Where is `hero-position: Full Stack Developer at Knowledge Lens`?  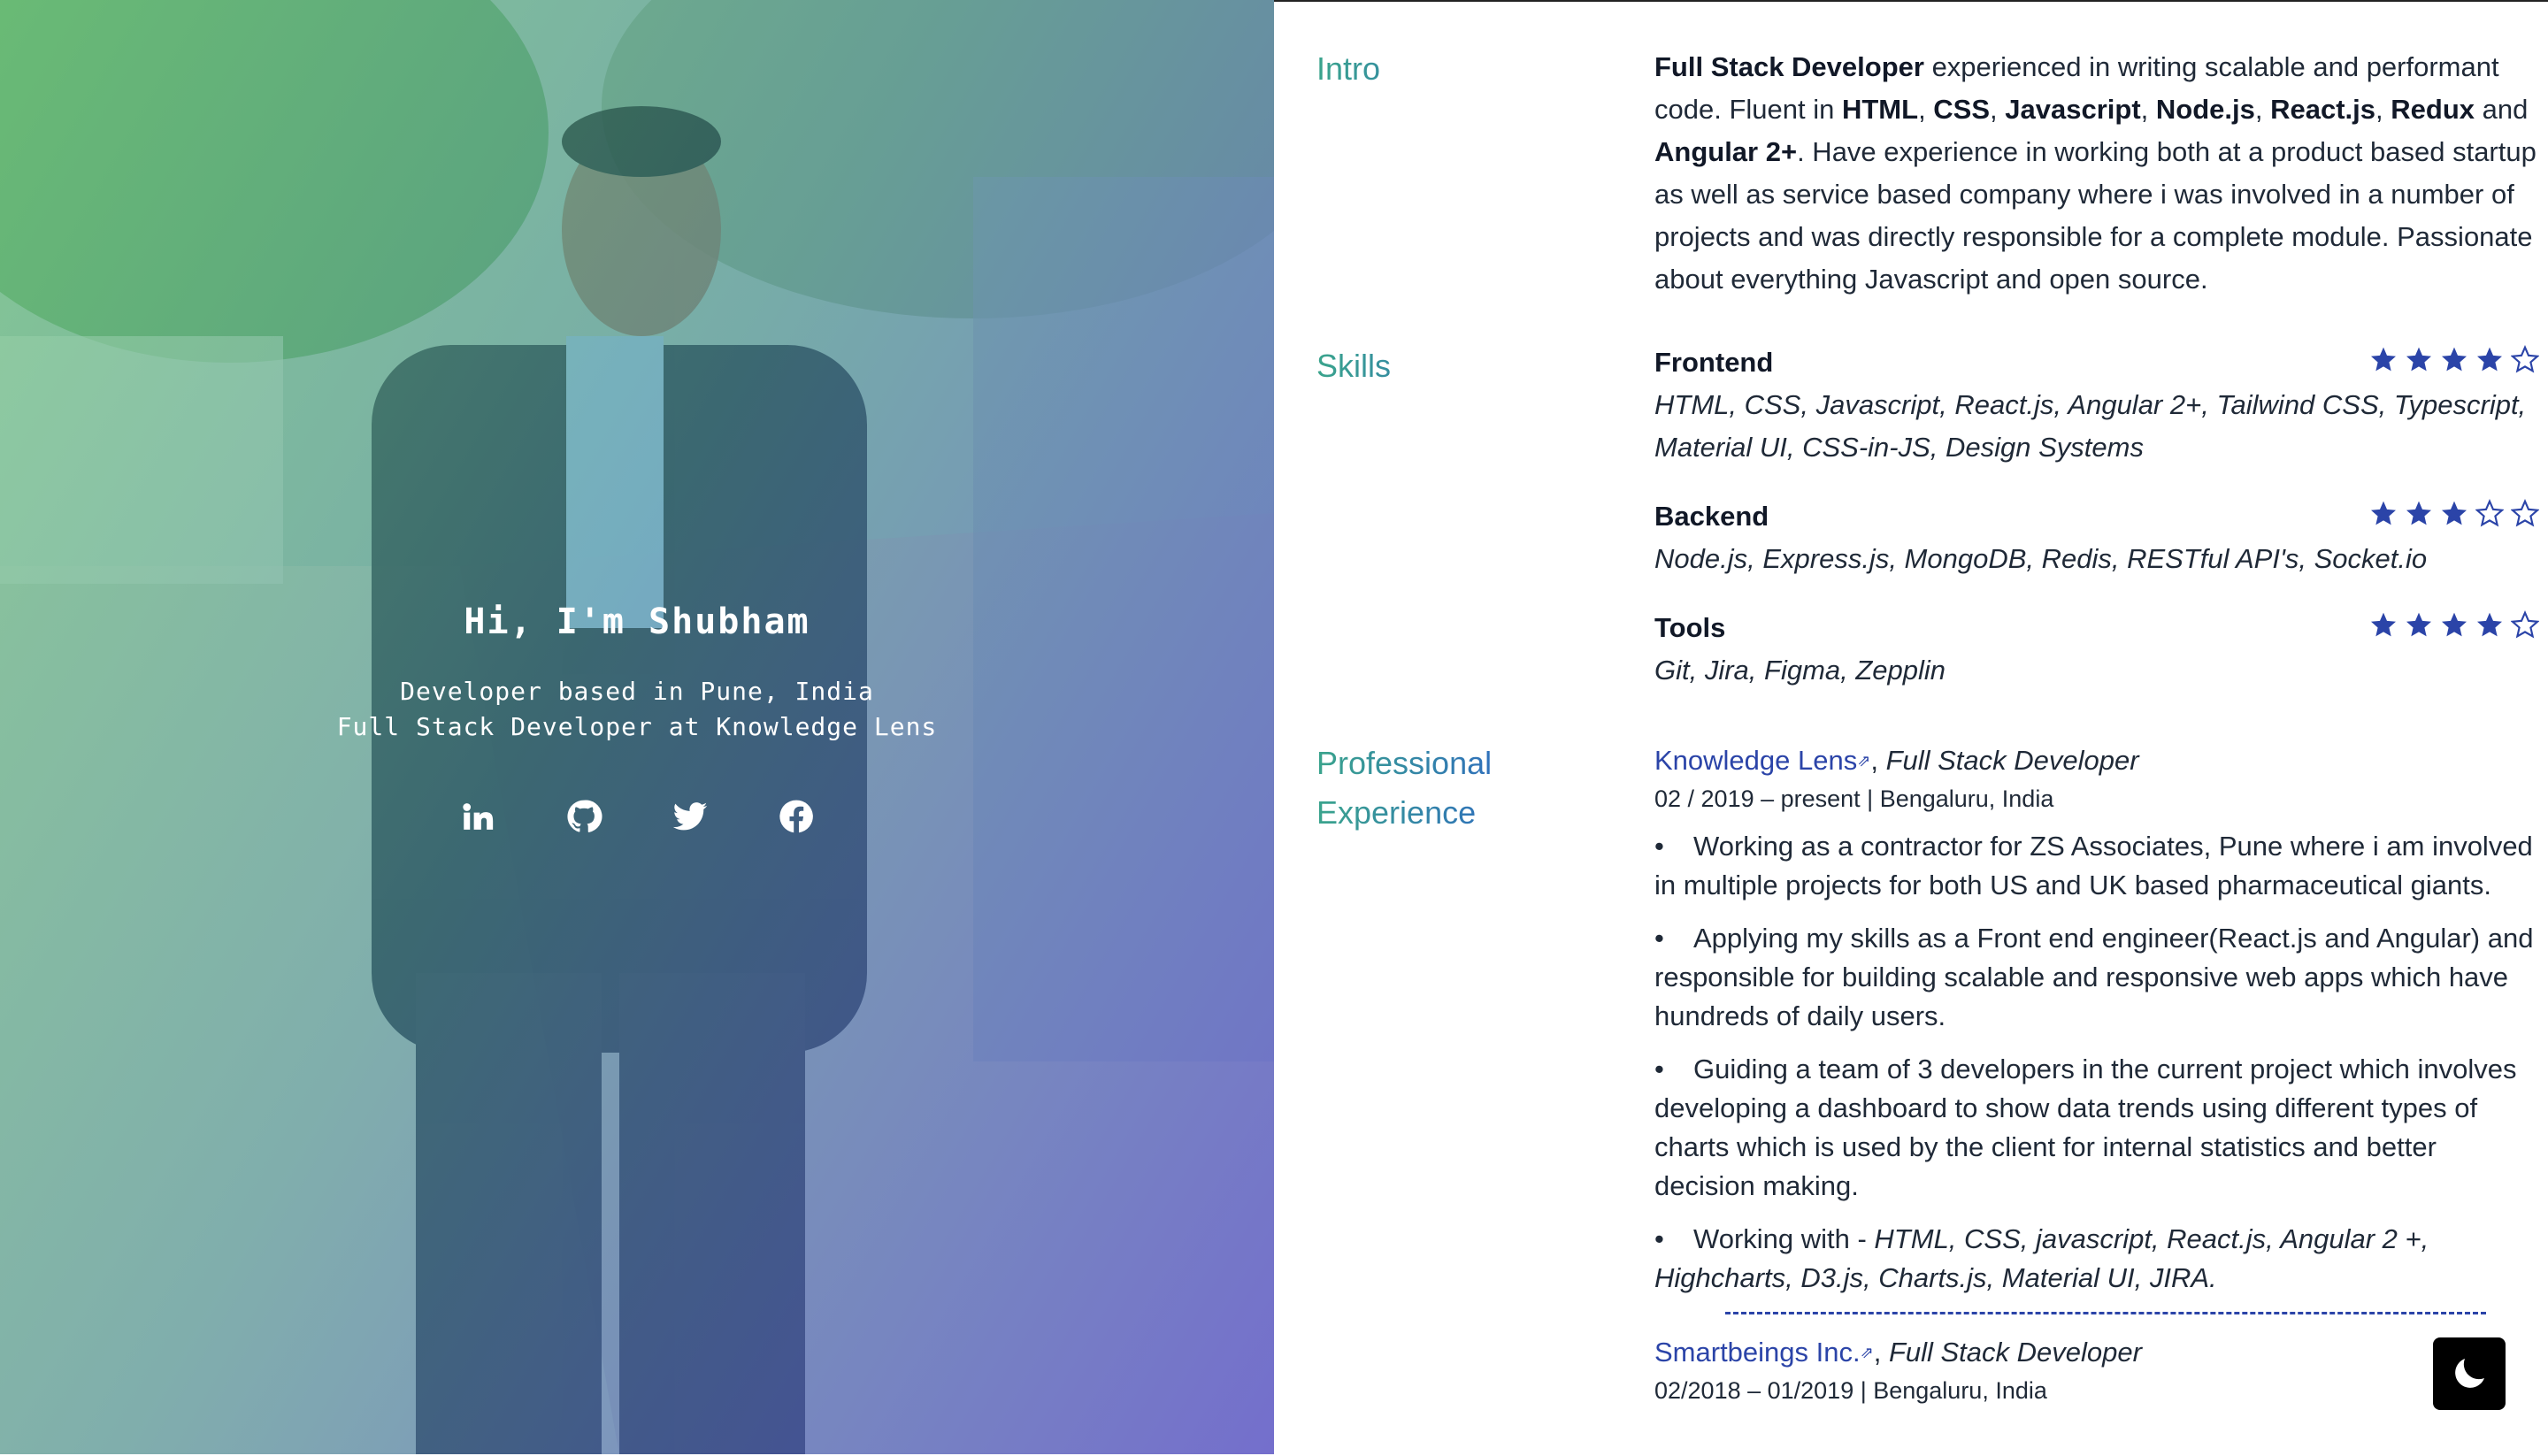 hero-position: Full Stack Developer at Knowledge Lens is located at coordinates (637, 726).